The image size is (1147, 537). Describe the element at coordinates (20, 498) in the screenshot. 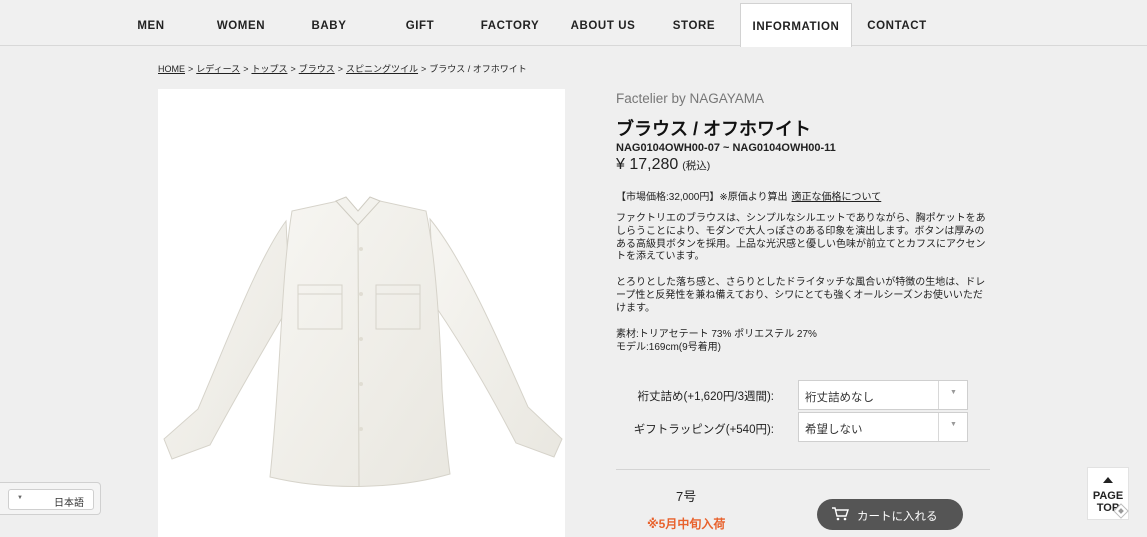

I see `caret-down-icon: ▼` at that location.